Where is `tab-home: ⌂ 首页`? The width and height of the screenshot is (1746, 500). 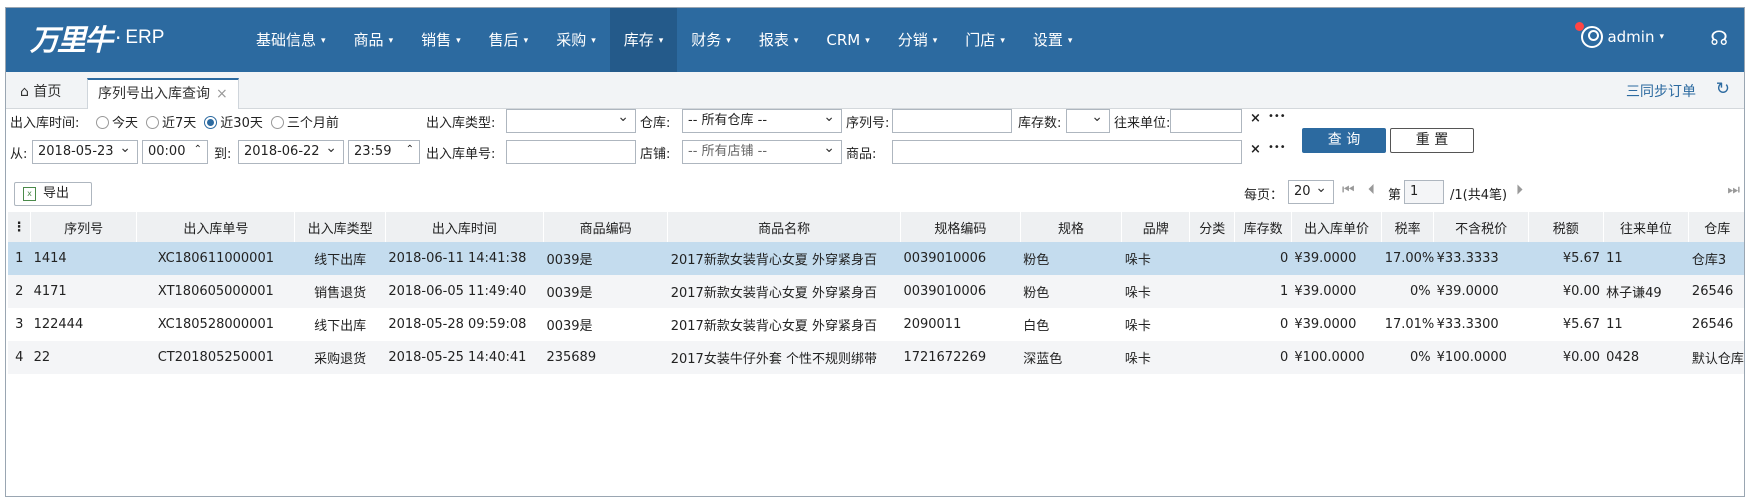
tab-home: ⌂ 首页 is located at coordinates (40, 93).